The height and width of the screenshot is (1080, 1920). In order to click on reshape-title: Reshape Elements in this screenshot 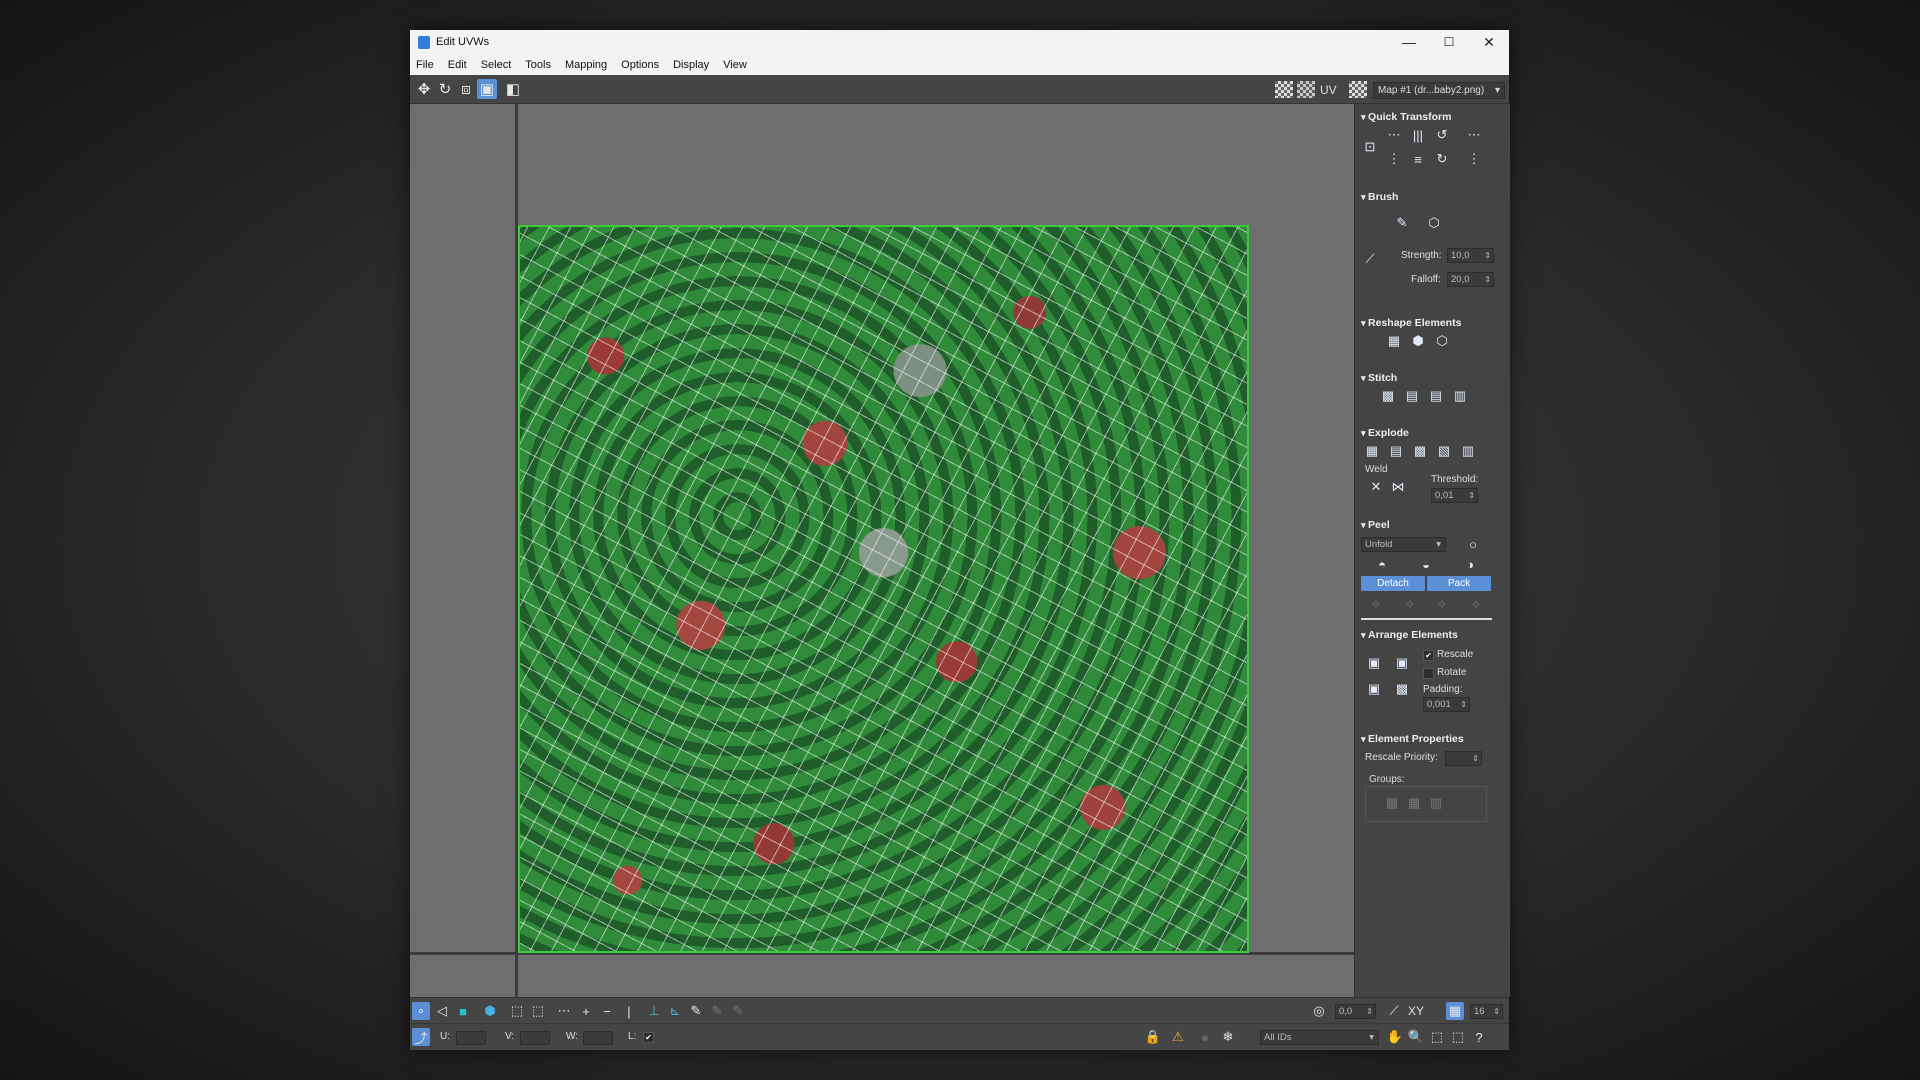, I will do `click(1431, 323)`.